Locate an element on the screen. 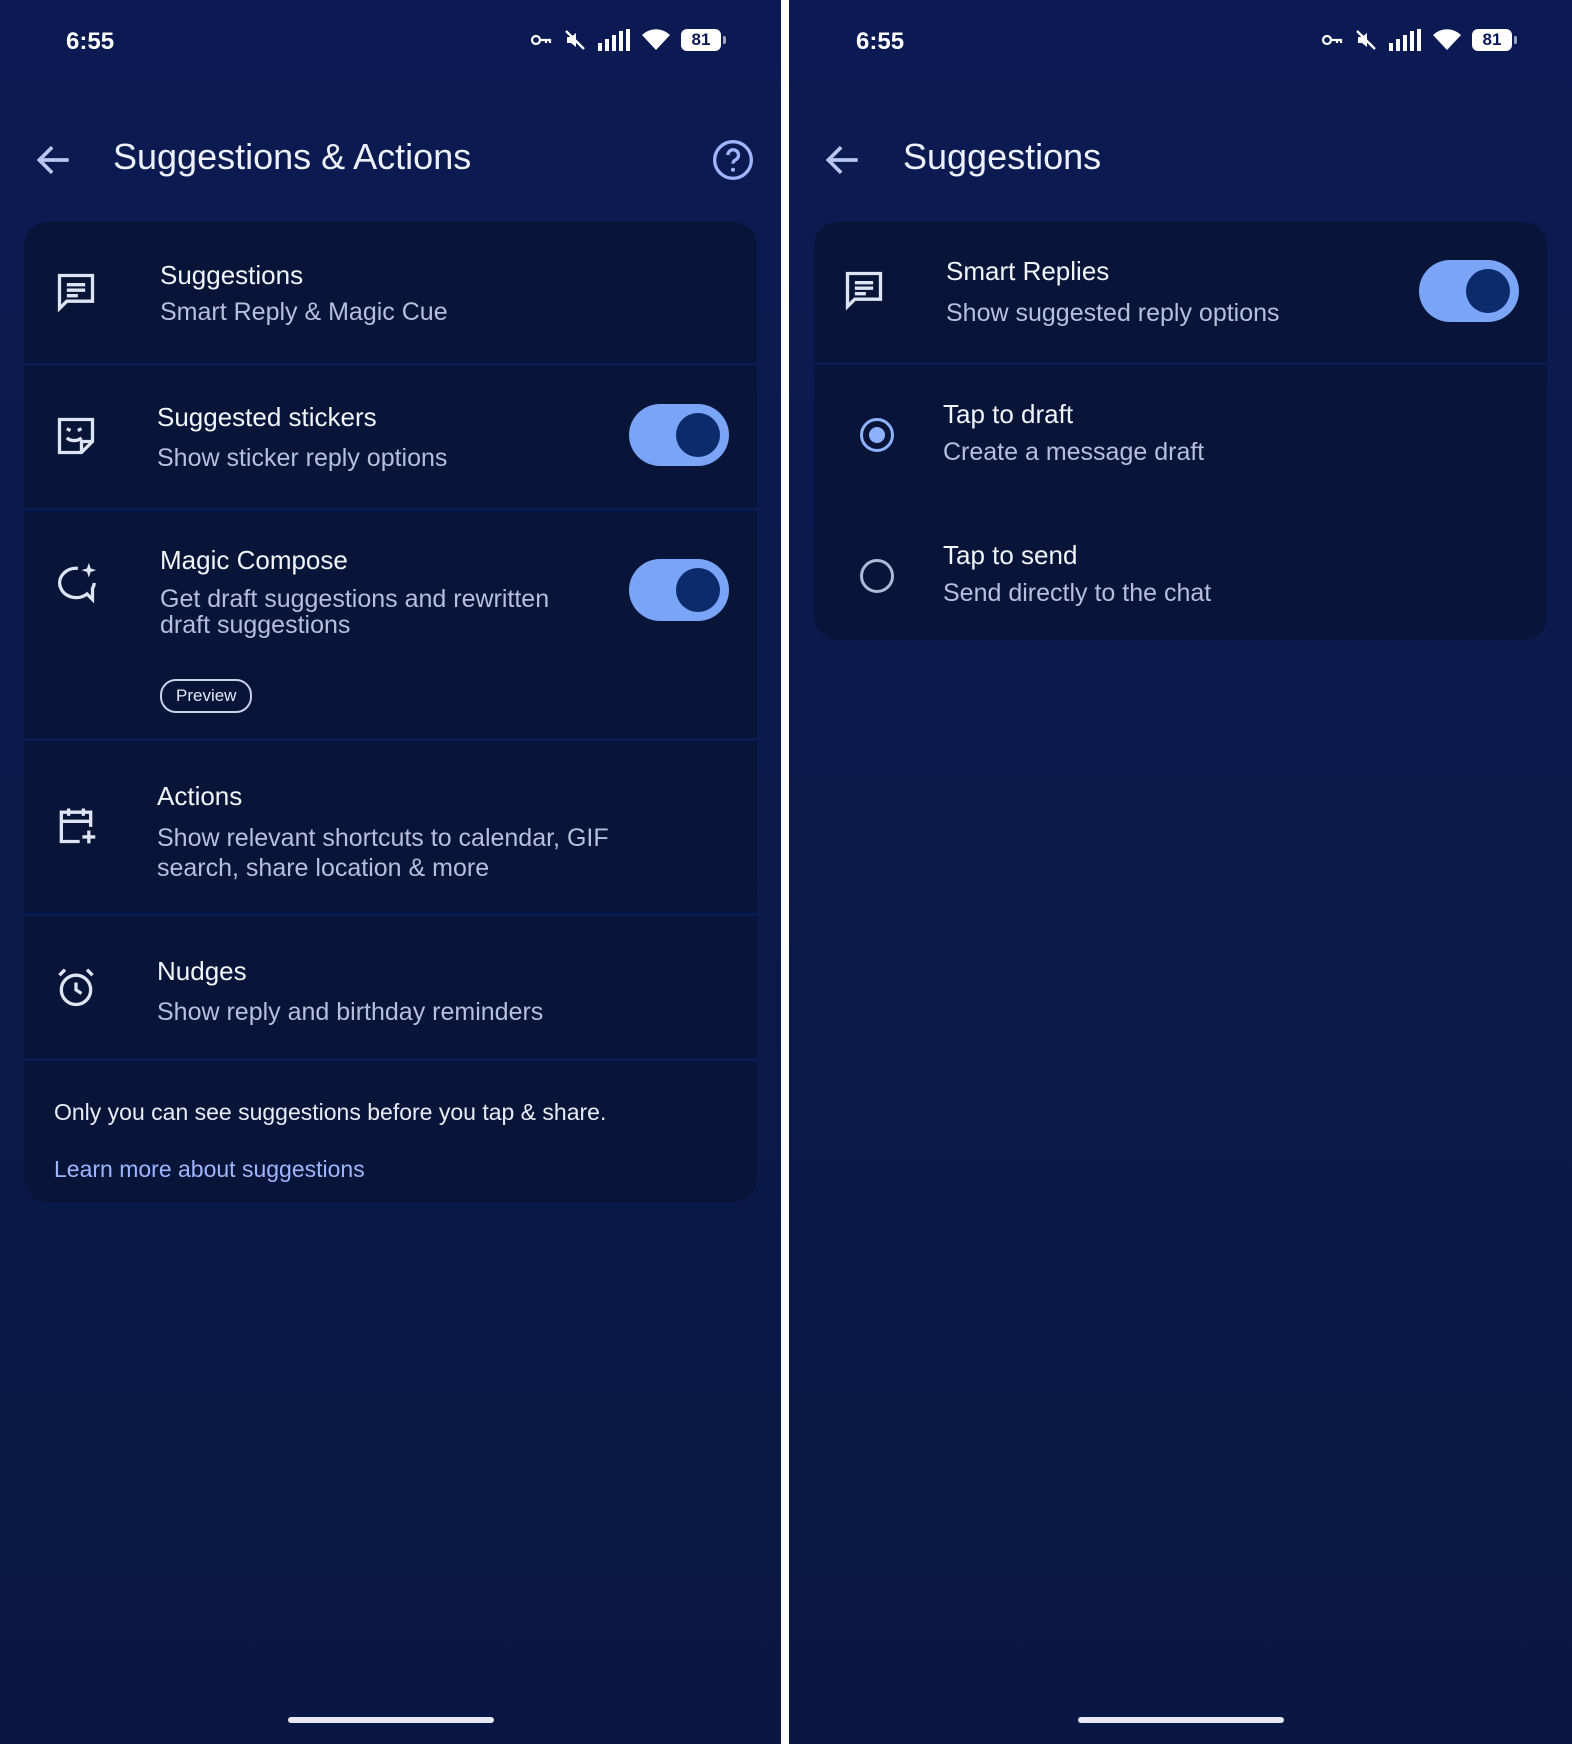  setting-title: Suggestions is located at coordinates (232, 275).